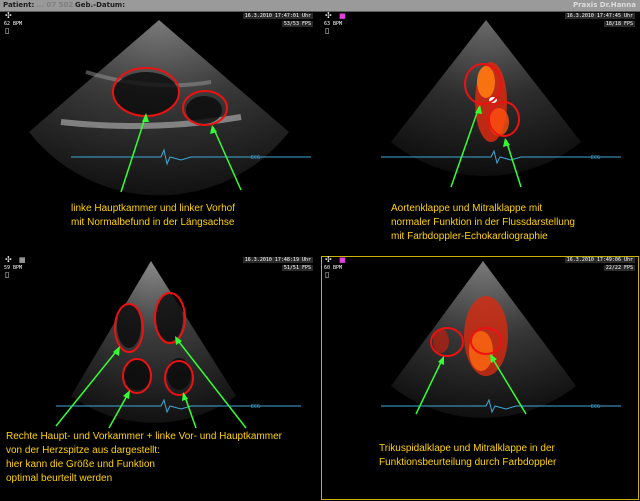  What do you see at coordinates (100, 5) in the screenshot?
I see `dob-label: Geb.-Datum:` at bounding box center [100, 5].